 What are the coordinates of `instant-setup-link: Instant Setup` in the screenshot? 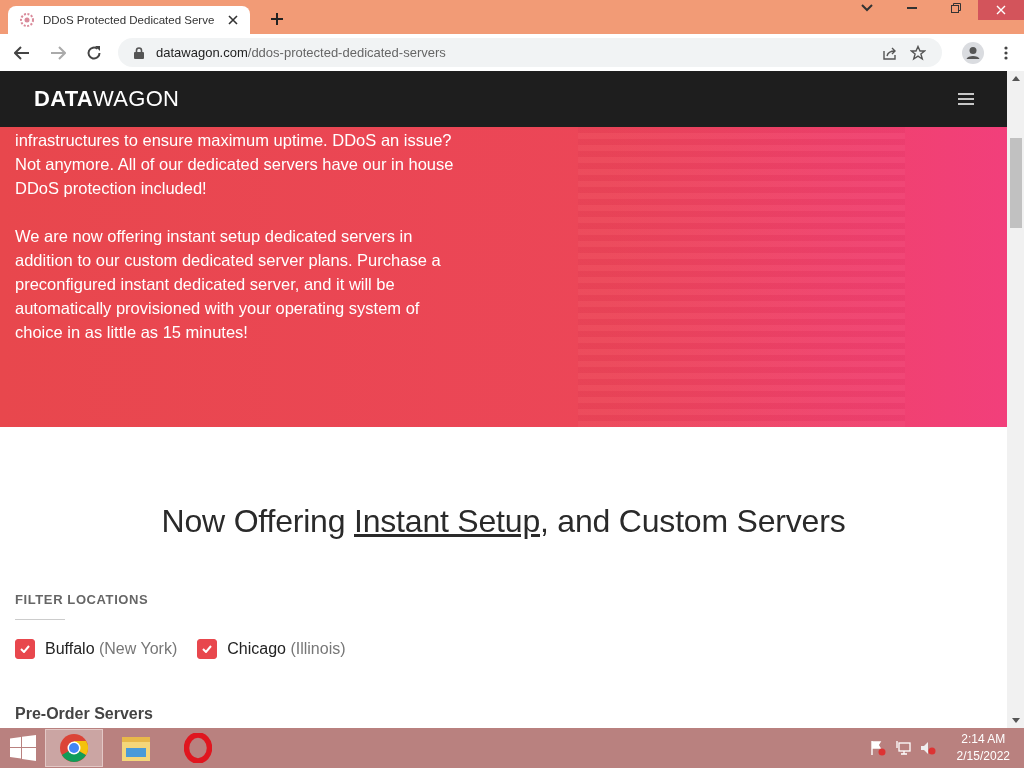 It's located at (447, 521).